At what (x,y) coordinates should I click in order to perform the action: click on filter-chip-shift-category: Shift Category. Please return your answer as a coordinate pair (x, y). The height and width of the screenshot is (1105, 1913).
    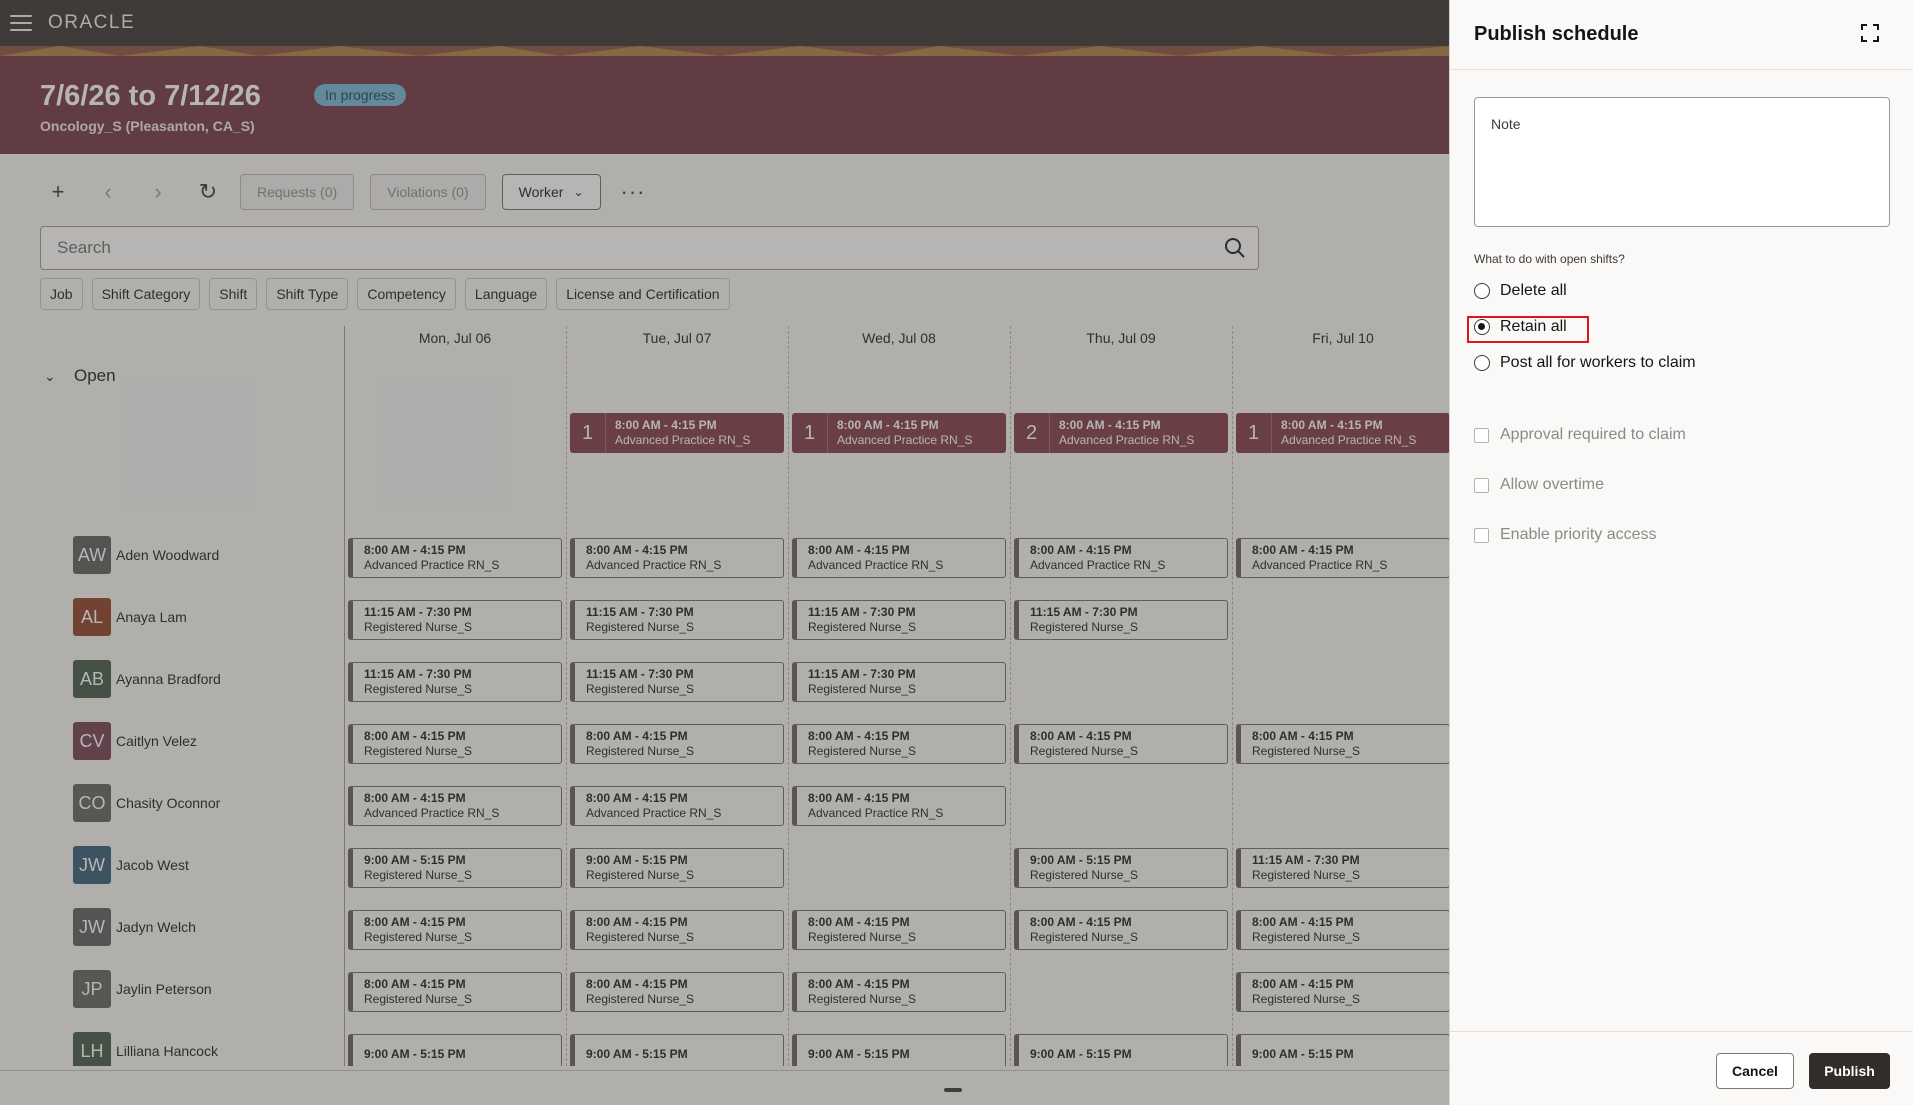
    Looking at the image, I should click on (146, 294).